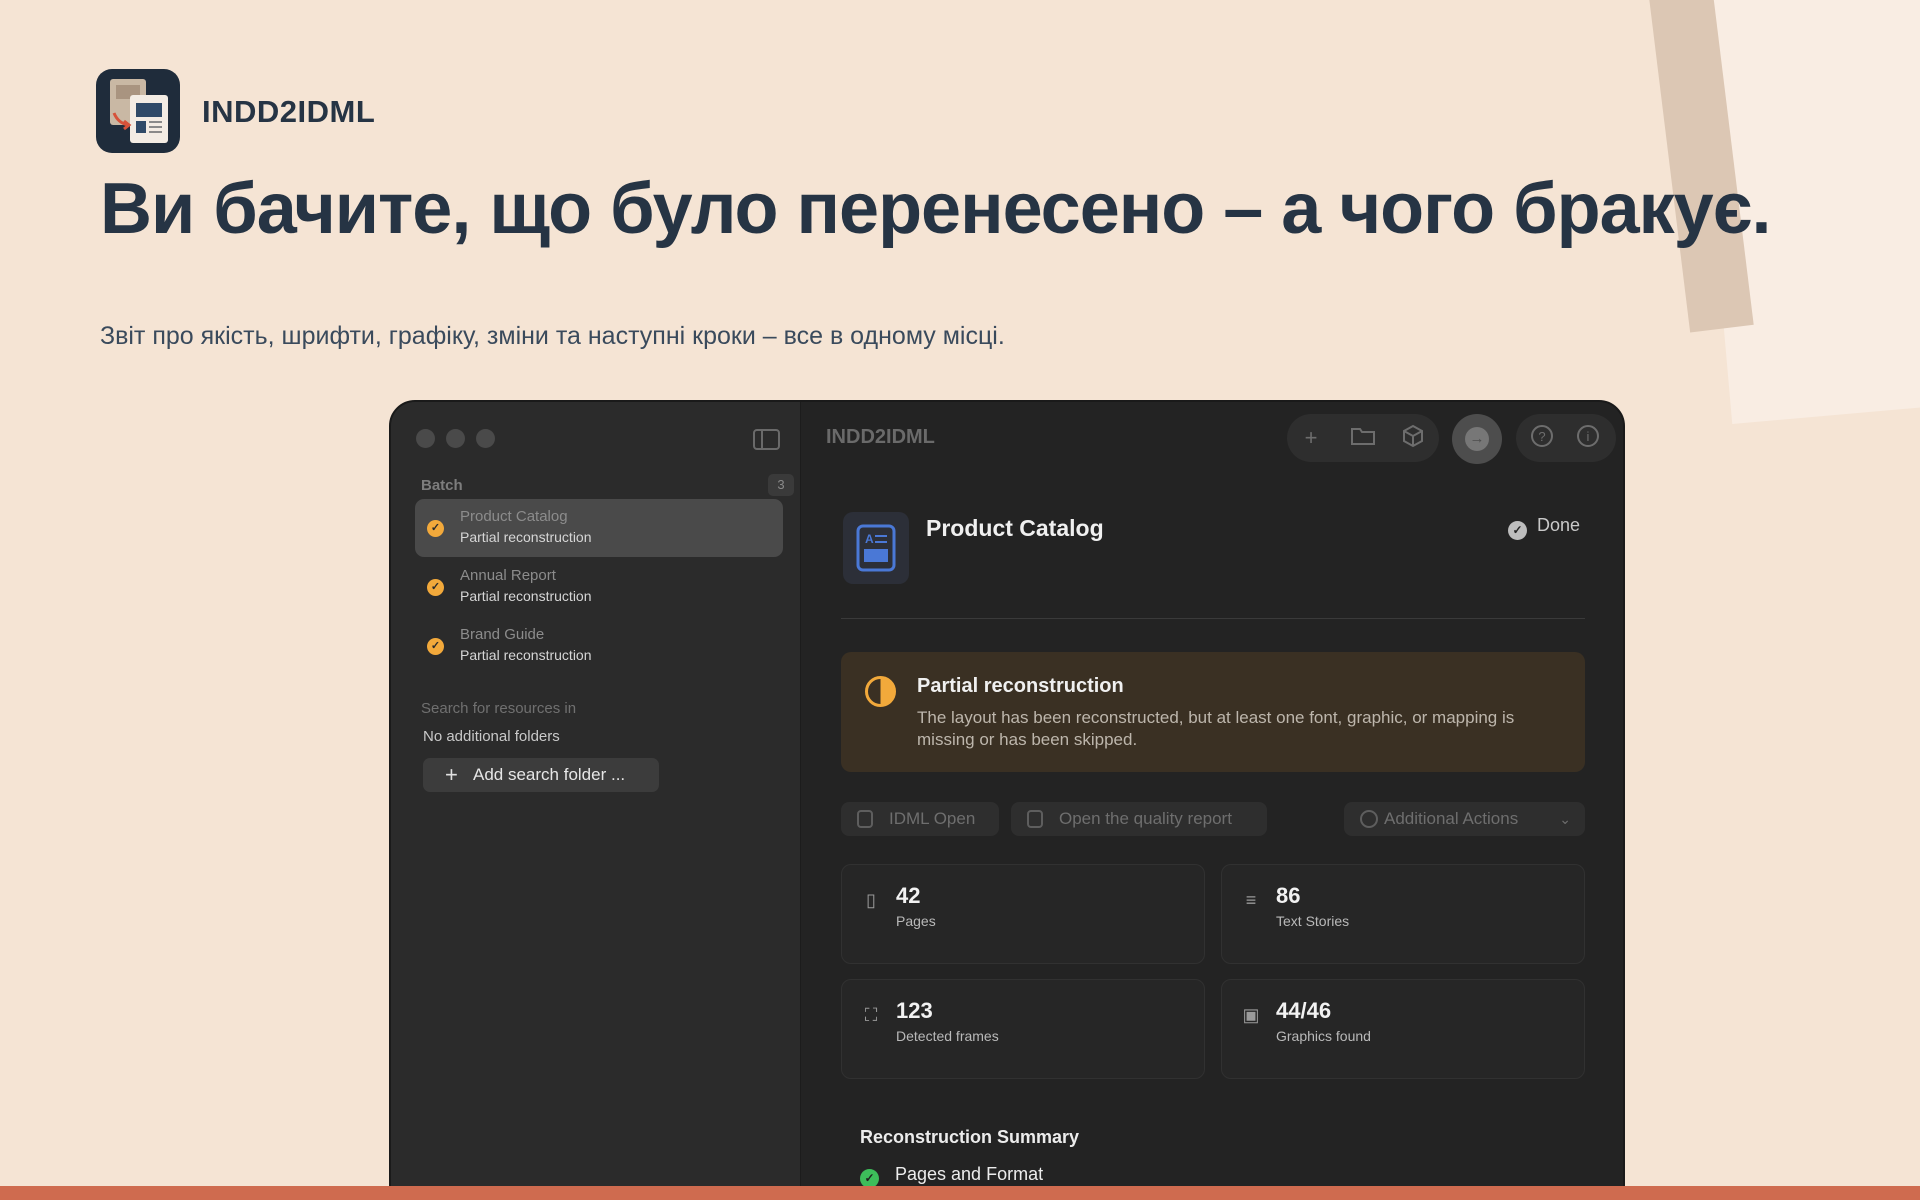 This screenshot has height=1200, width=1920. Describe the element at coordinates (1451, 818) in the screenshot. I see `additional-actions-label: Additional Actions` at that location.